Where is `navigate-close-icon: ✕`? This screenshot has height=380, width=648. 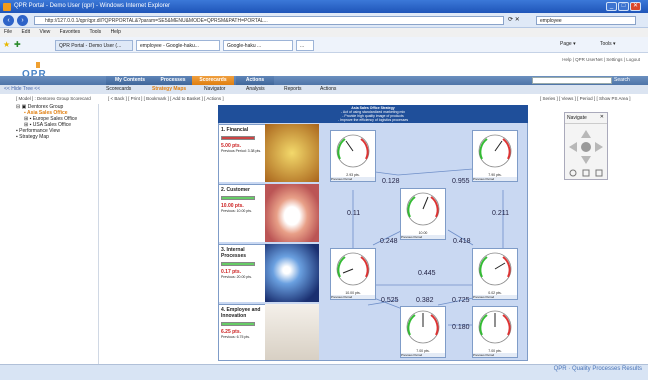
navigate-close-icon: ✕ is located at coordinates (602, 117).